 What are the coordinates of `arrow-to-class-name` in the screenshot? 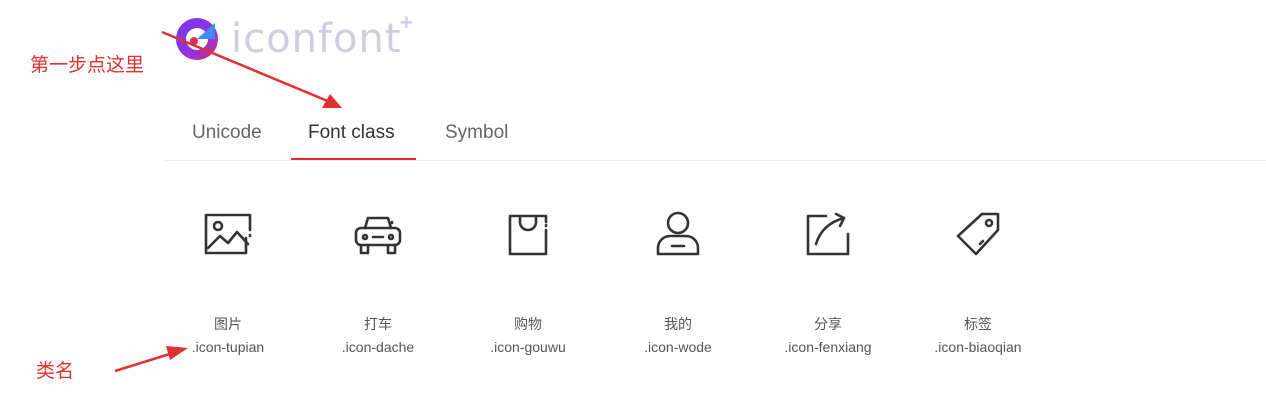 It's located at (151, 359).